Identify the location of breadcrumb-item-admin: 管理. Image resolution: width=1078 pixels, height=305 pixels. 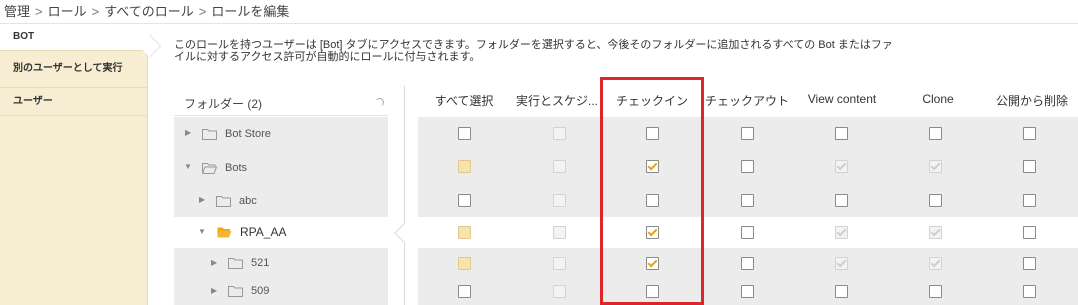
(17, 11).